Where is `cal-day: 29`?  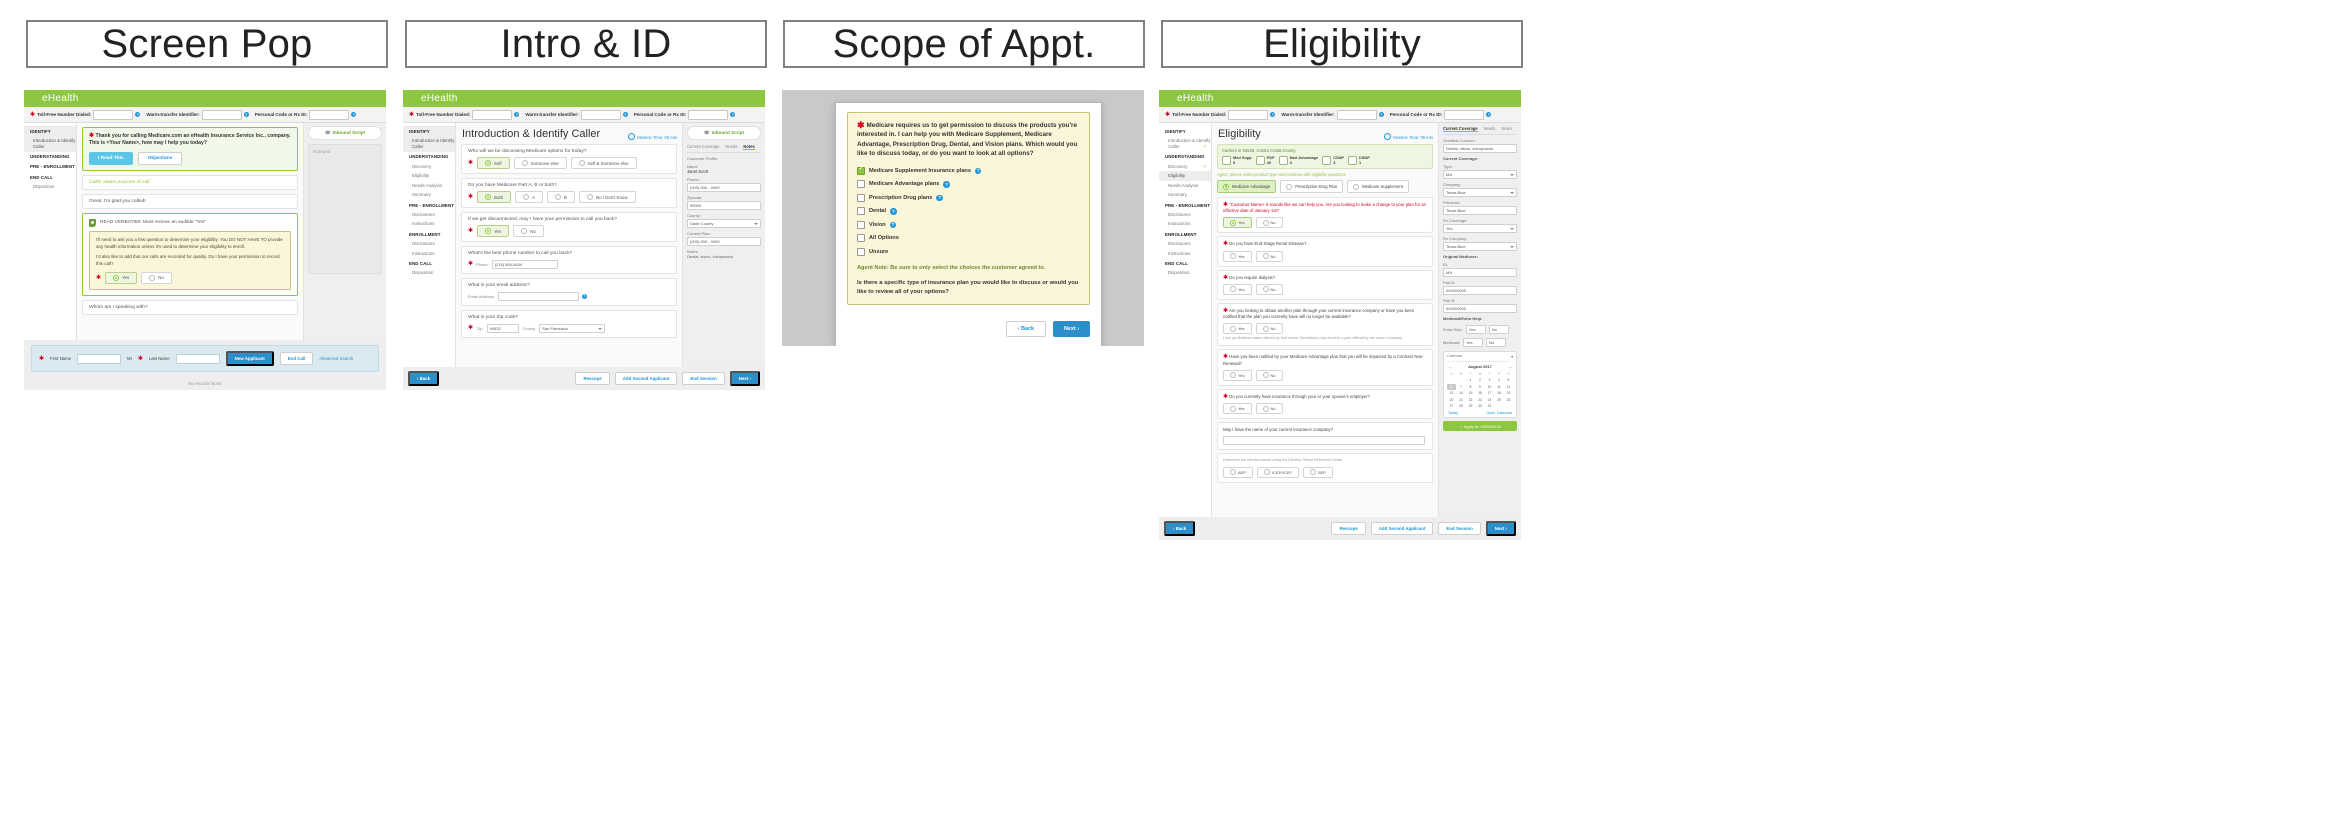
cal-day: 29 is located at coordinates (1470, 406).